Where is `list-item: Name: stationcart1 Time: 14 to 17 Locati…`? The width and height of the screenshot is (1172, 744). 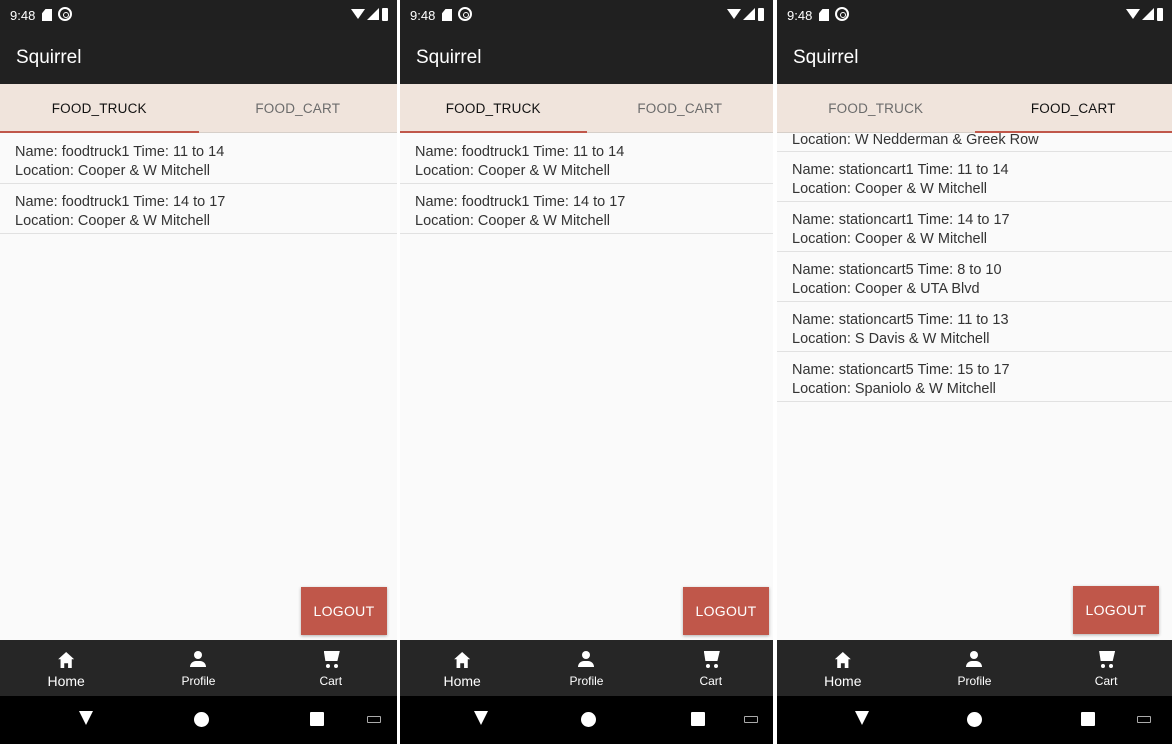
list-item: Name: stationcart1 Time: 14 to 17 Locati… is located at coordinates (974, 227).